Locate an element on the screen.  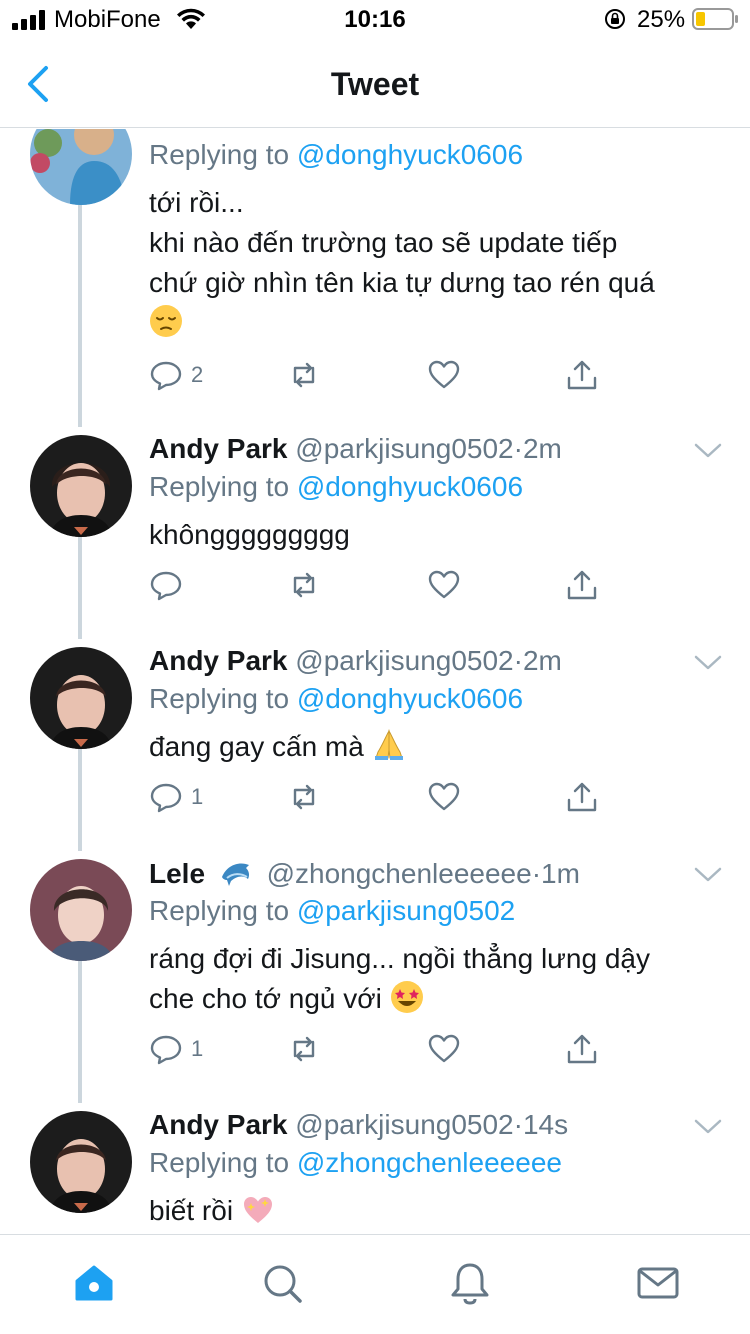
timestamp: 1m is located at coordinates (560, 873).